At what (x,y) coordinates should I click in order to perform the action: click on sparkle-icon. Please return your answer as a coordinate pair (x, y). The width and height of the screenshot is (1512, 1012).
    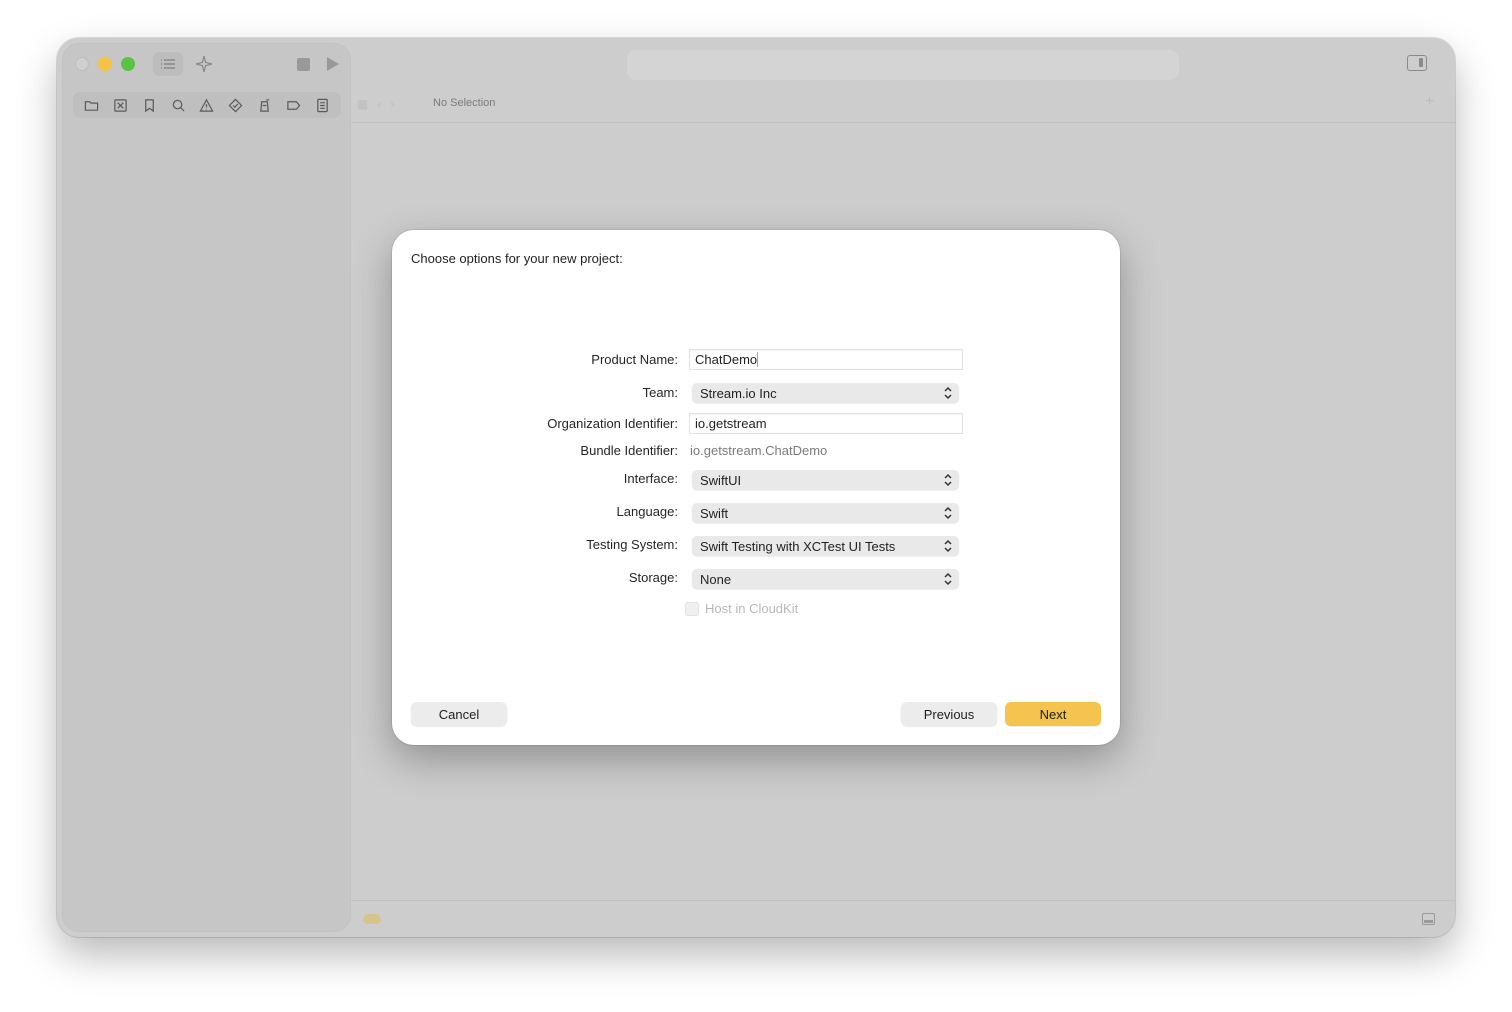
    Looking at the image, I should click on (204, 64).